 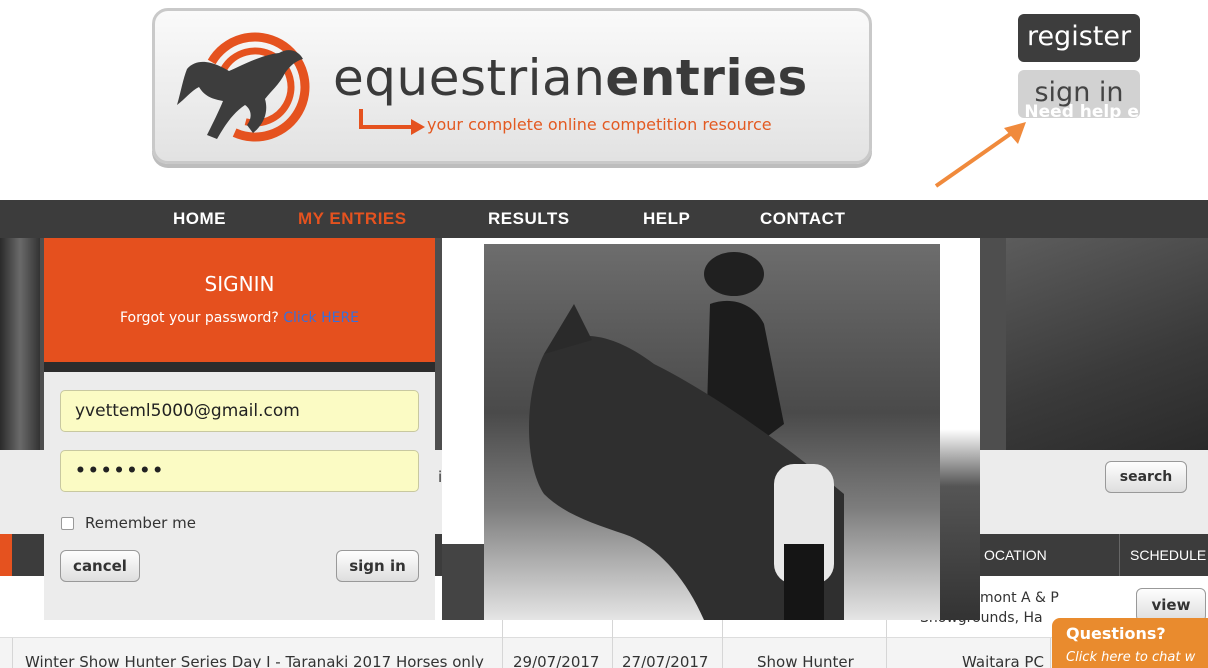 I want to click on remember-me-label: Remember me, so click(x=140, y=523).